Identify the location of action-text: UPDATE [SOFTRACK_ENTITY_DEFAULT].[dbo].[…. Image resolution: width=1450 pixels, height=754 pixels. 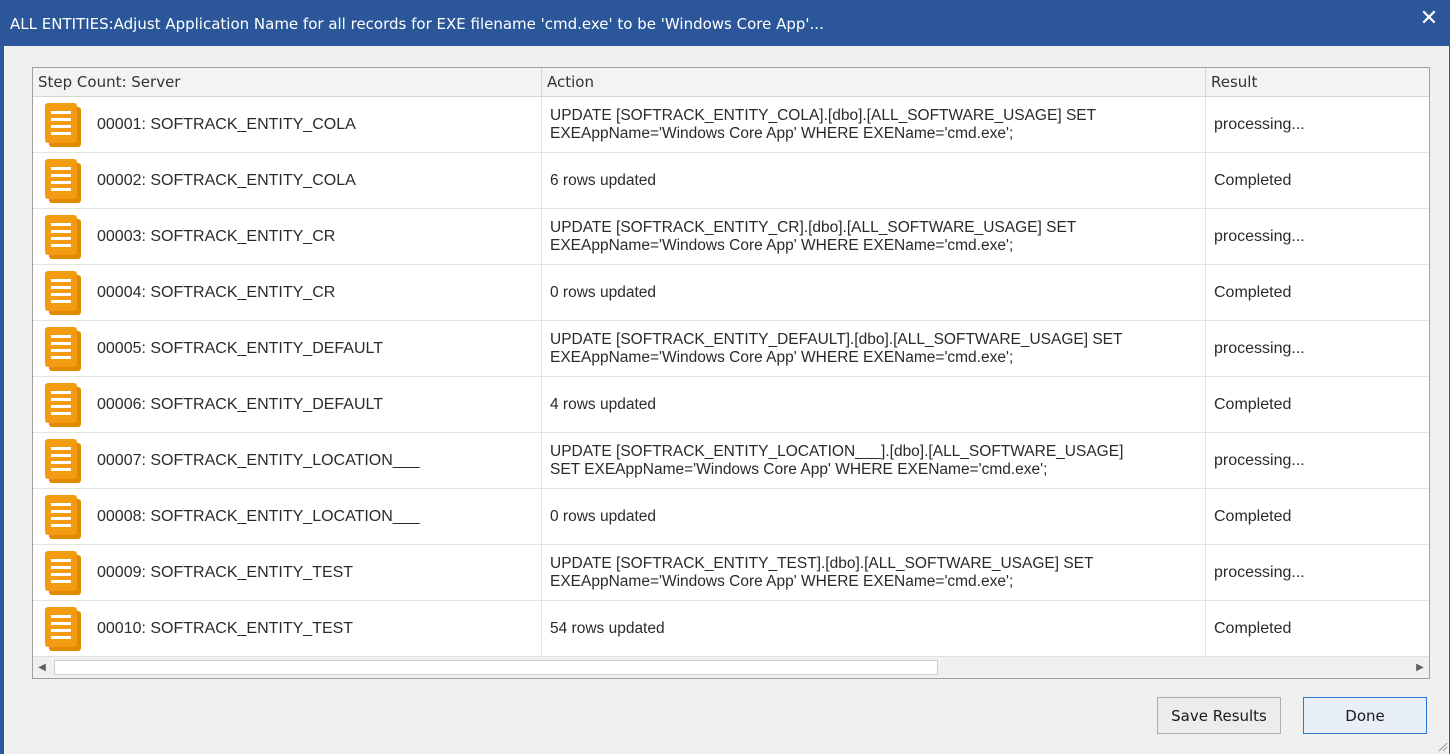
(836, 348).